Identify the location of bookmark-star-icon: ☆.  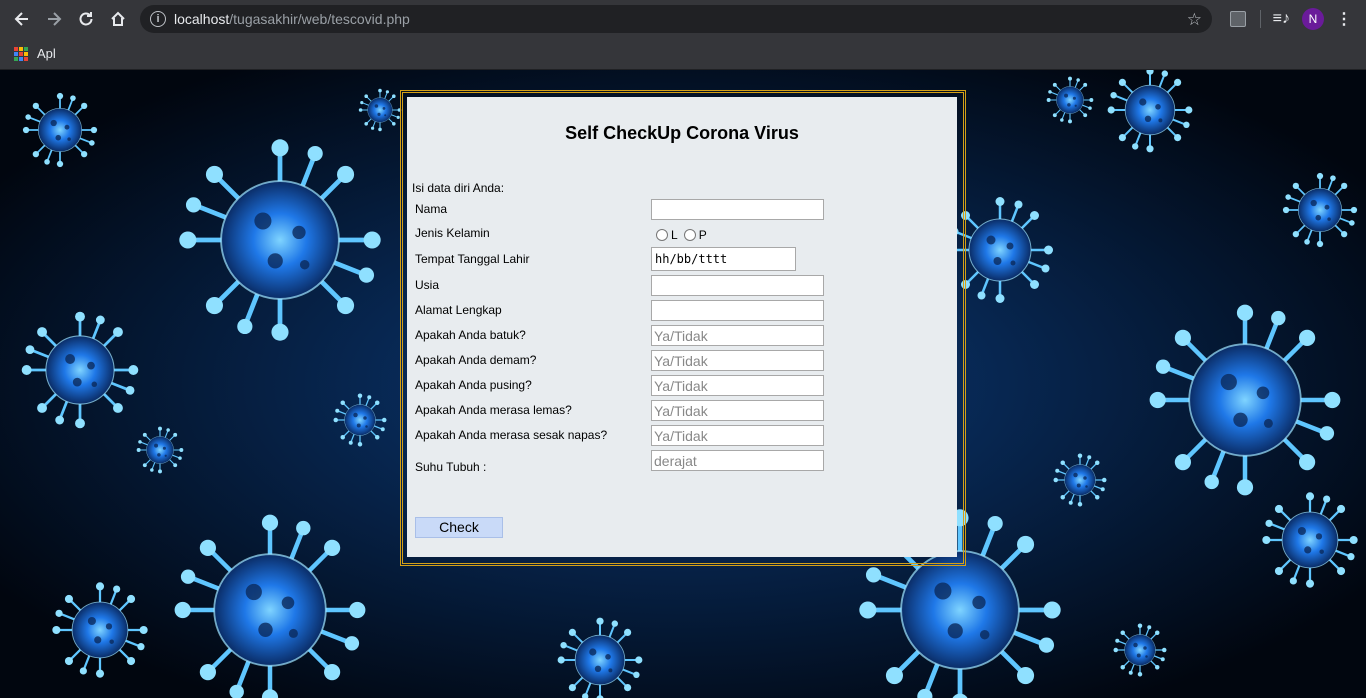
(1194, 20).